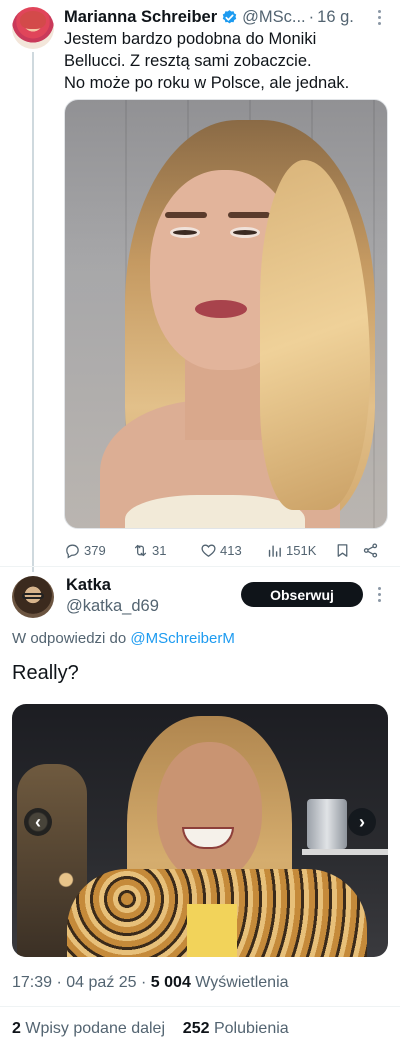  Describe the element at coordinates (159, 550) in the screenshot. I see `repost-count: 31` at that location.